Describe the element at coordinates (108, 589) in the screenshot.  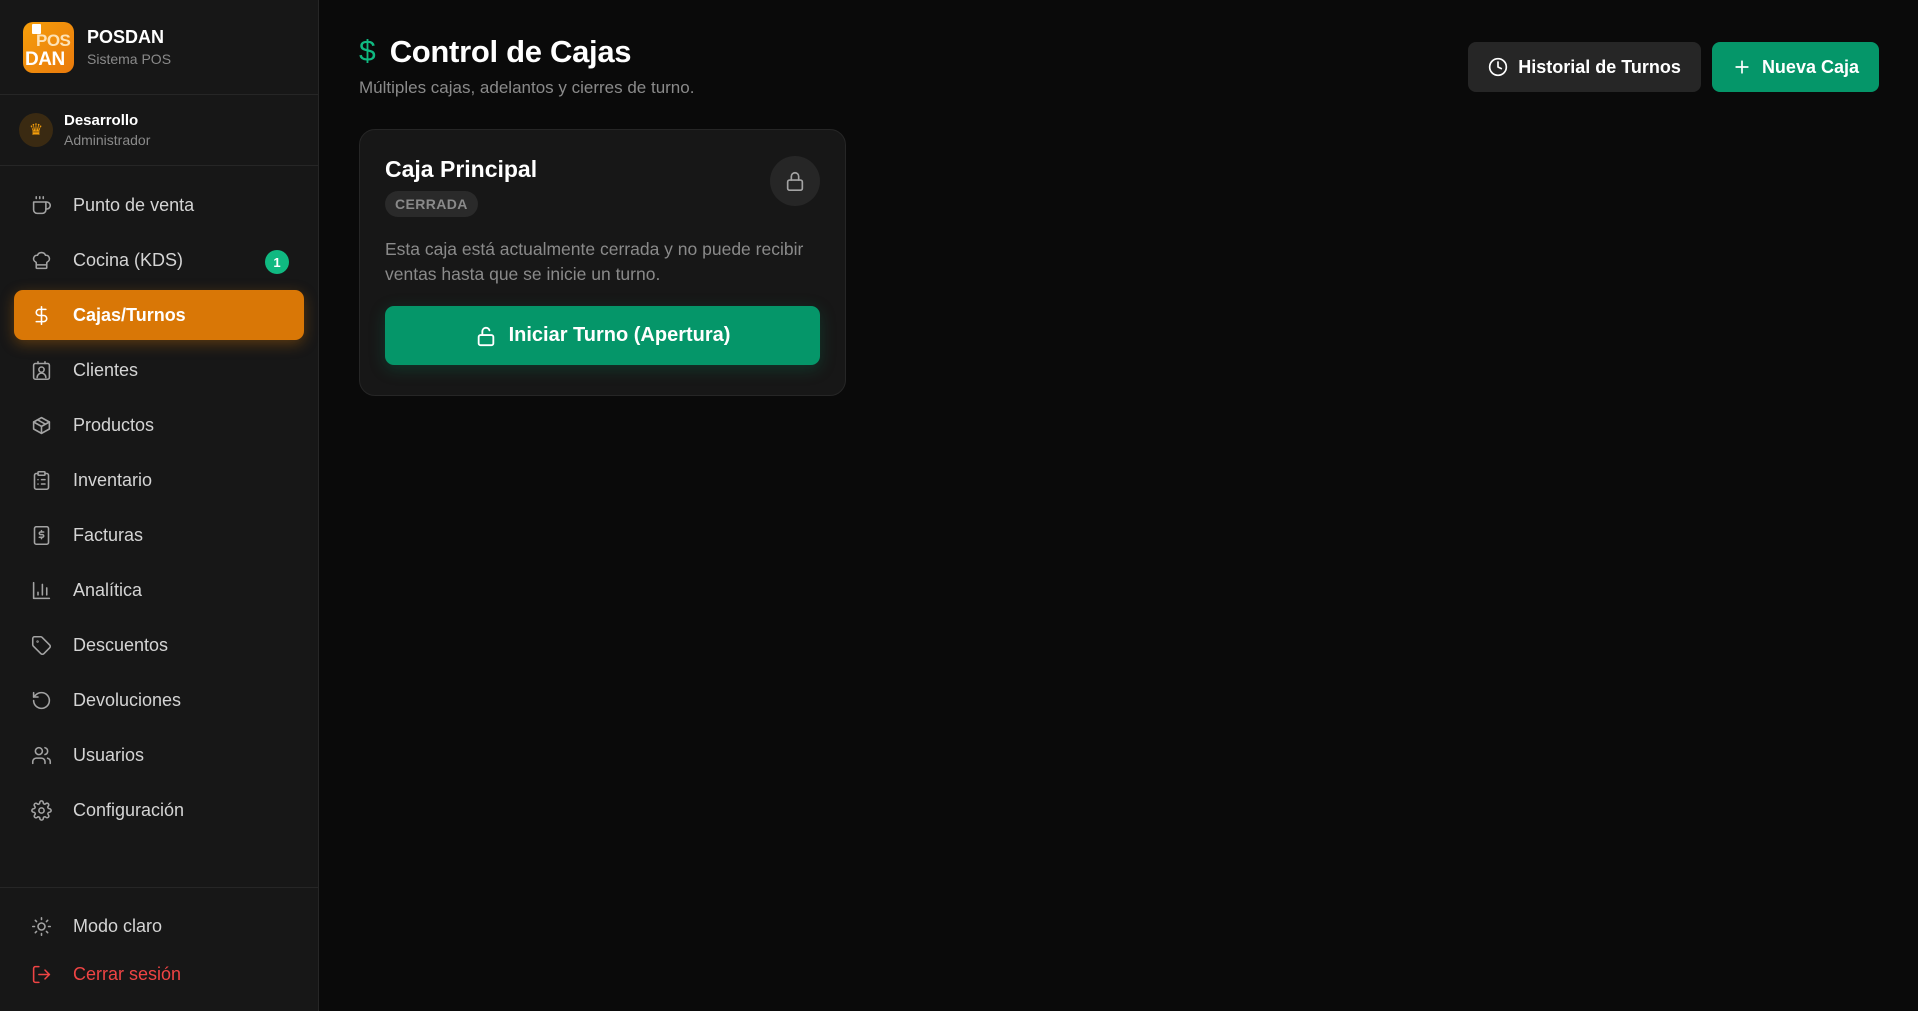
I see `sidebar-item-label: Analítica` at that location.